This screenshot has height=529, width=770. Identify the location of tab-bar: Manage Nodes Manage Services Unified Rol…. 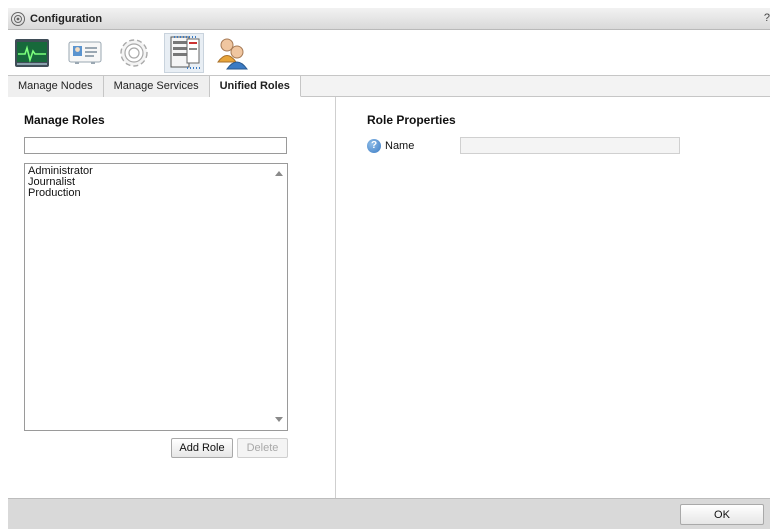
(389, 86).